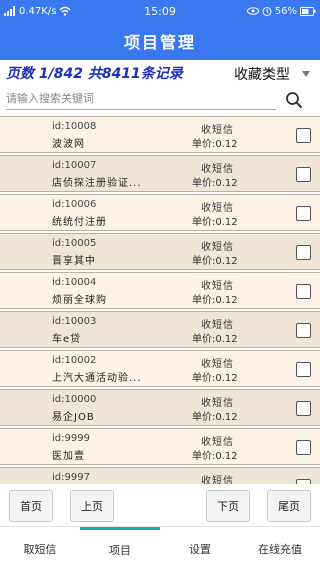  I want to click on item-id: id:10004, so click(74, 282).